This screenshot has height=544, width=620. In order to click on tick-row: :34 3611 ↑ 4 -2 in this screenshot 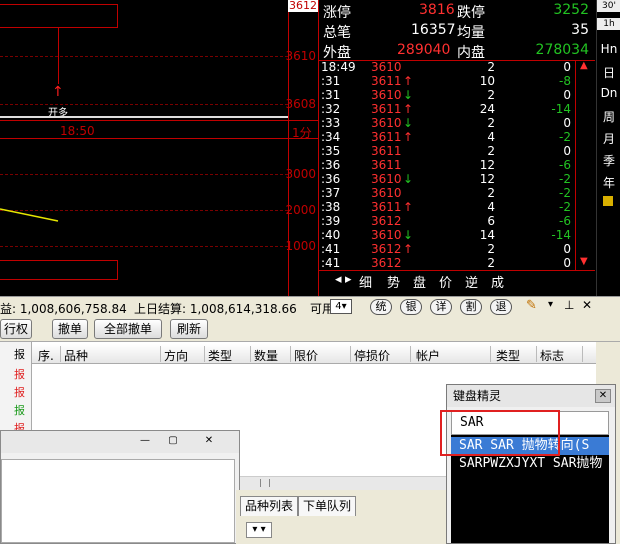, I will do `click(457, 137)`.